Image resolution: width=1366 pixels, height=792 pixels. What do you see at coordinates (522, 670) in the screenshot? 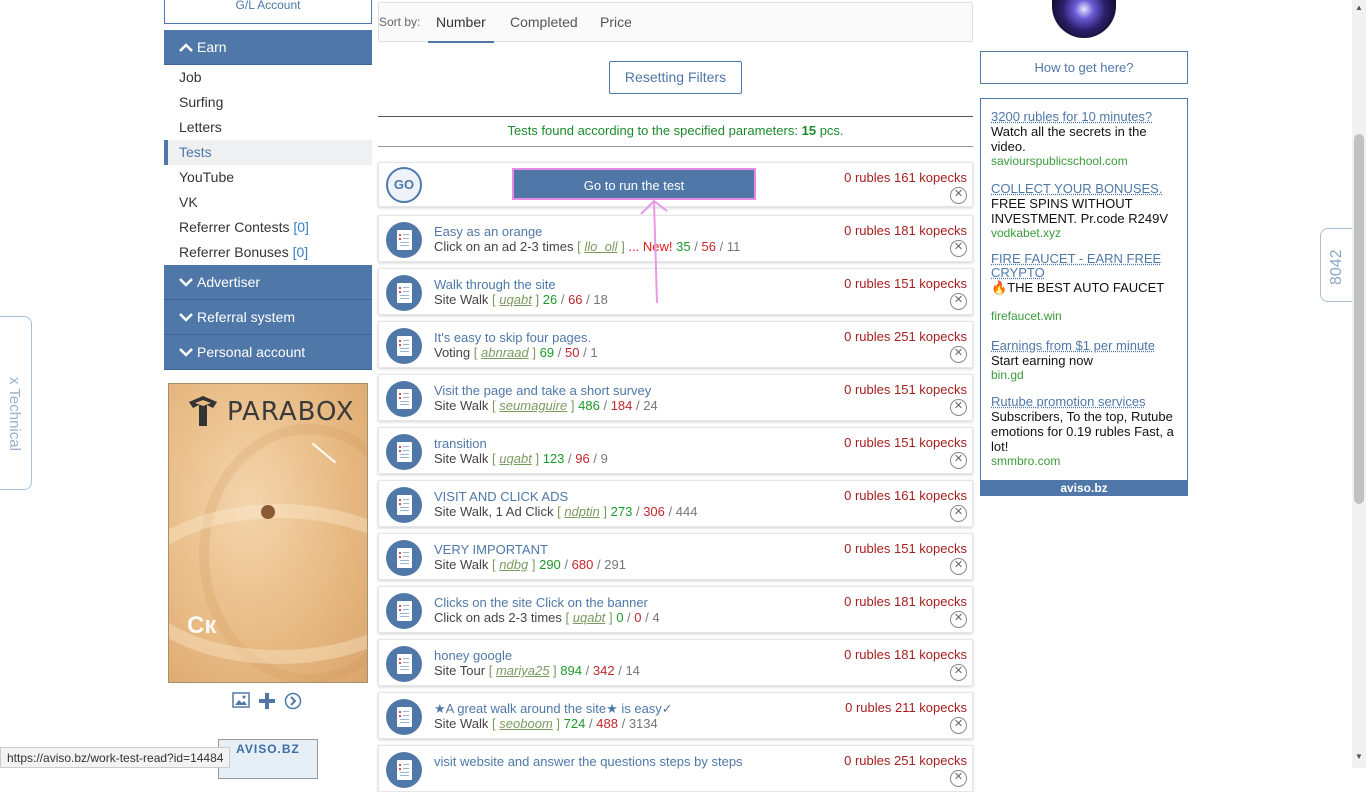
I see `test-author: mariya25` at bounding box center [522, 670].